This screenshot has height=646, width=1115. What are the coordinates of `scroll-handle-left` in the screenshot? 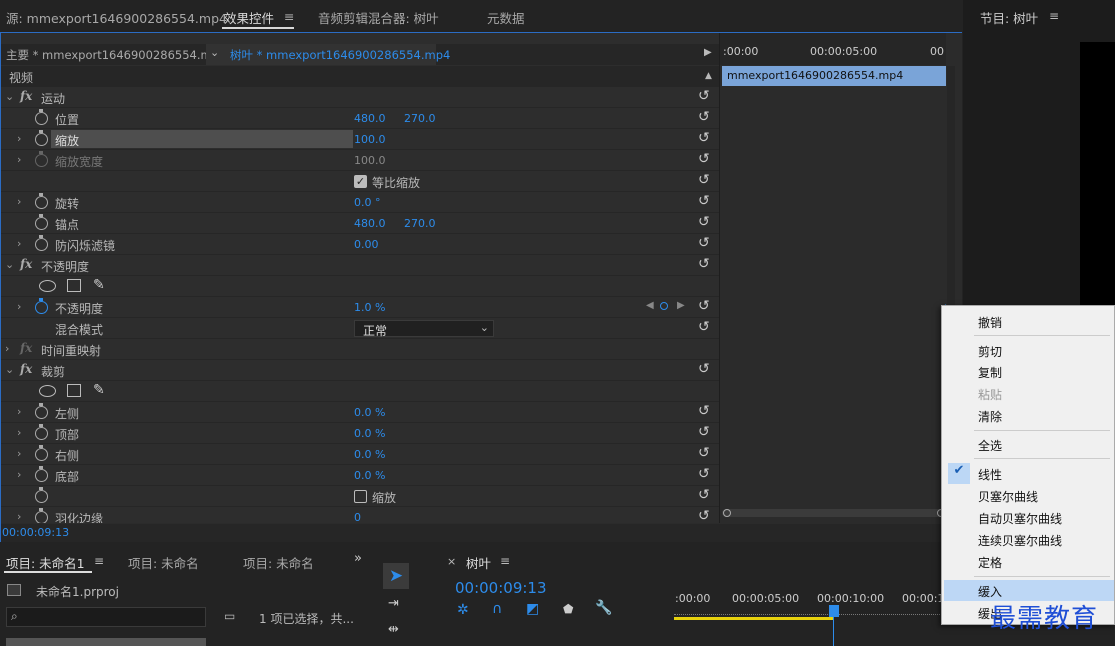 It's located at (727, 513).